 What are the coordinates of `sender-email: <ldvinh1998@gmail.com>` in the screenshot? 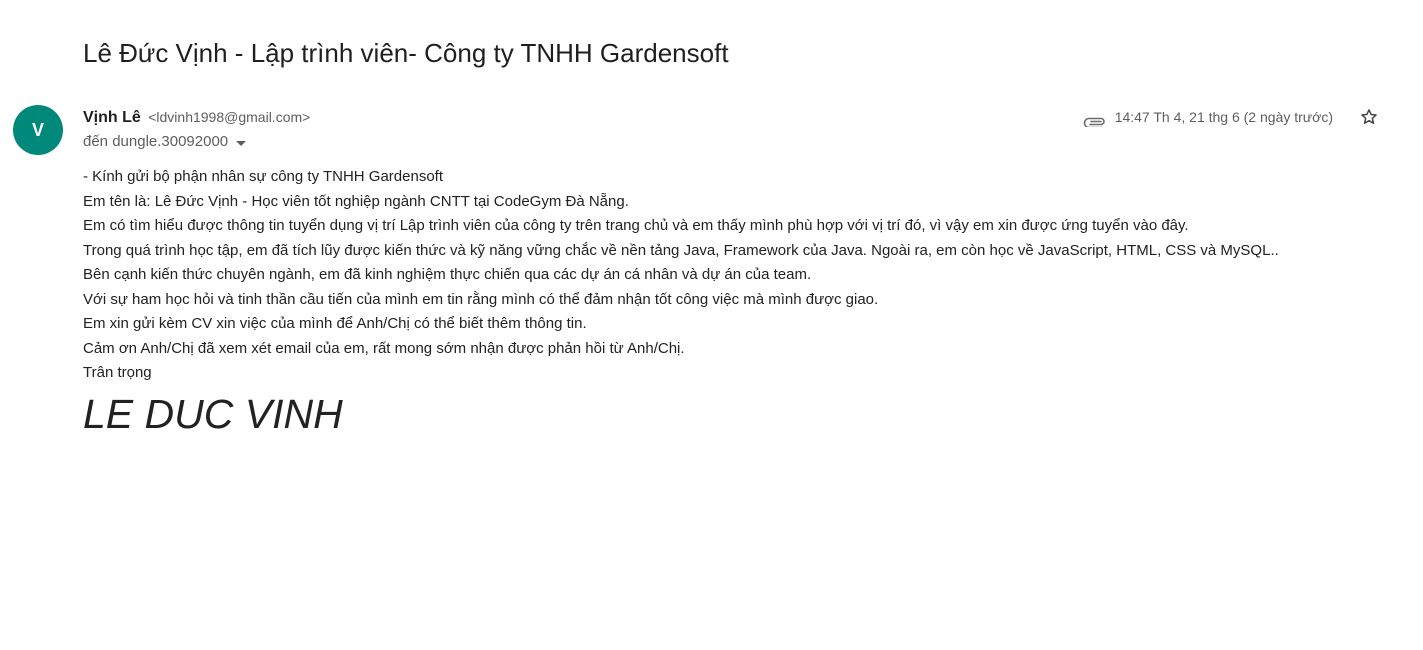 It's located at (229, 117).